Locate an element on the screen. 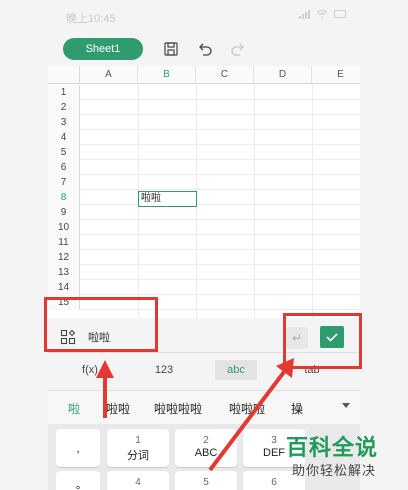 This screenshot has width=408, height=490. watermark-title: 百科全说 is located at coordinates (332, 447).